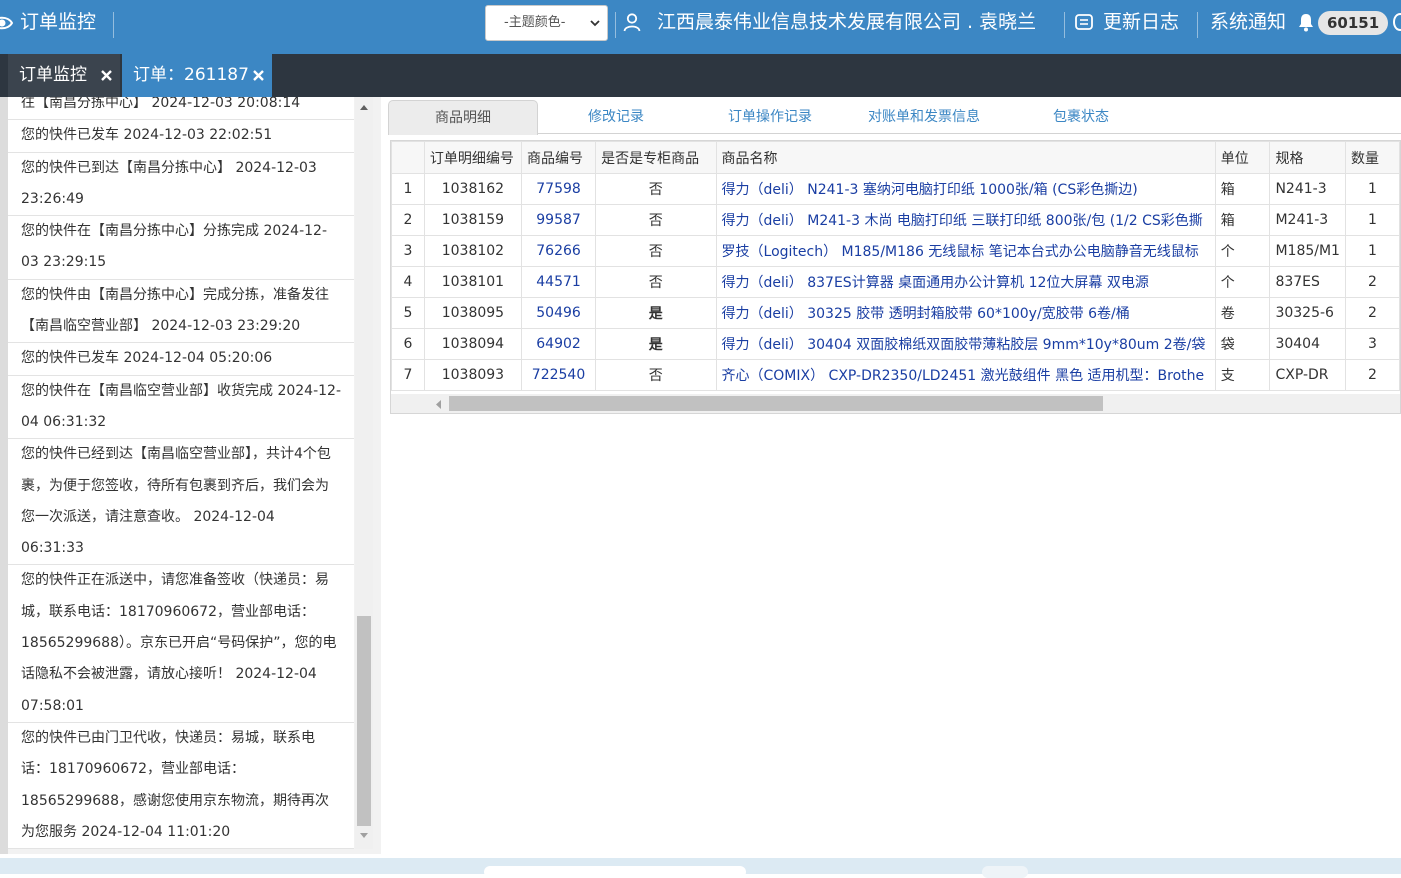  Describe the element at coordinates (1248, 22) in the screenshot. I see `system-notice-link: 系统通知` at that location.